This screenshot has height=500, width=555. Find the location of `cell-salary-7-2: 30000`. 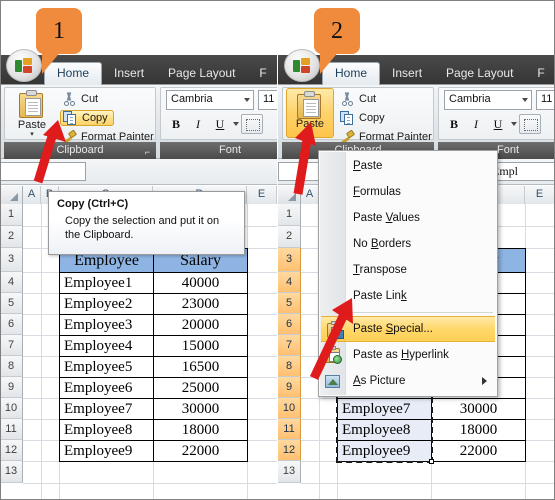

cell-salary-7-2: 30000 is located at coordinates (478, 409).